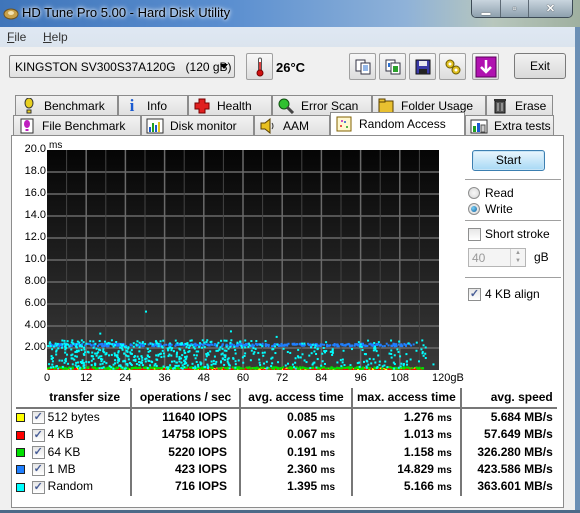 Image resolution: width=580 pixels, height=513 pixels. What do you see at coordinates (16, 37) in the screenshot?
I see `menu-file: File` at bounding box center [16, 37].